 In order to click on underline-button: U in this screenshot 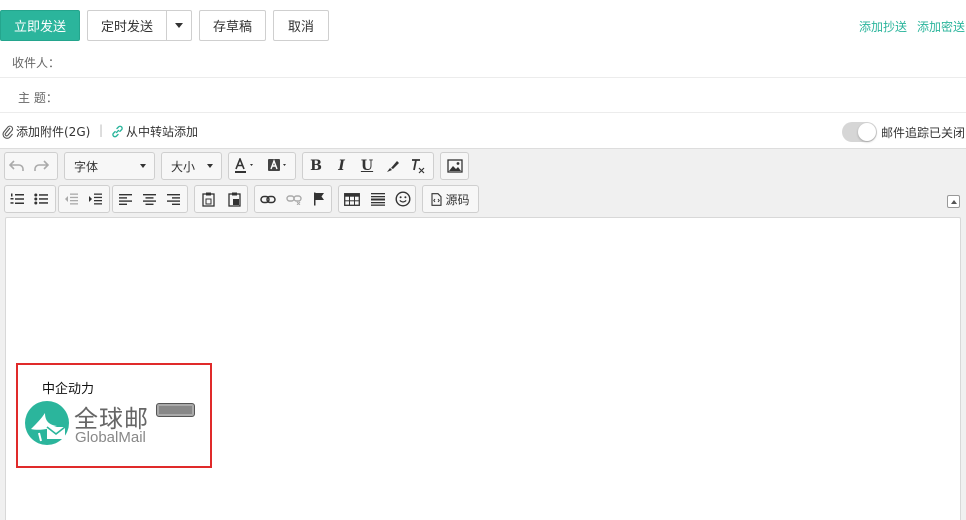, I will do `click(367, 166)`.